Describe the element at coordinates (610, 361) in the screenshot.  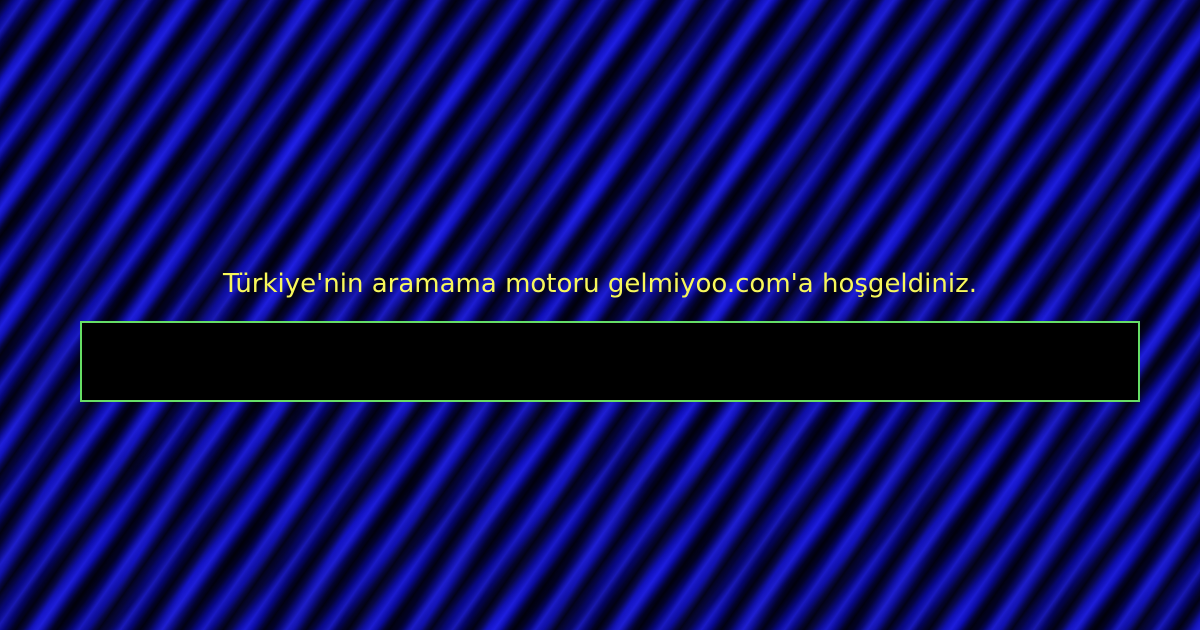
I see `search-input` at that location.